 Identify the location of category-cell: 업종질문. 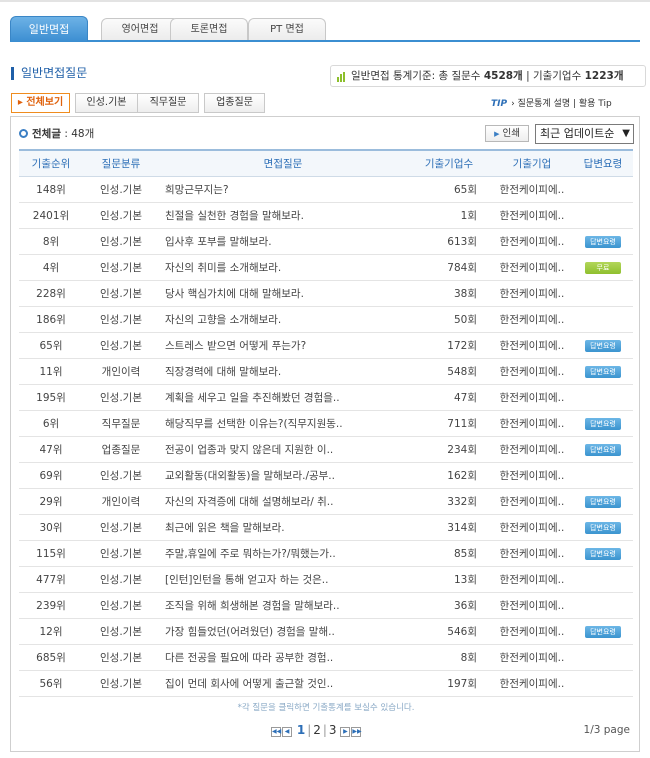
(121, 449).